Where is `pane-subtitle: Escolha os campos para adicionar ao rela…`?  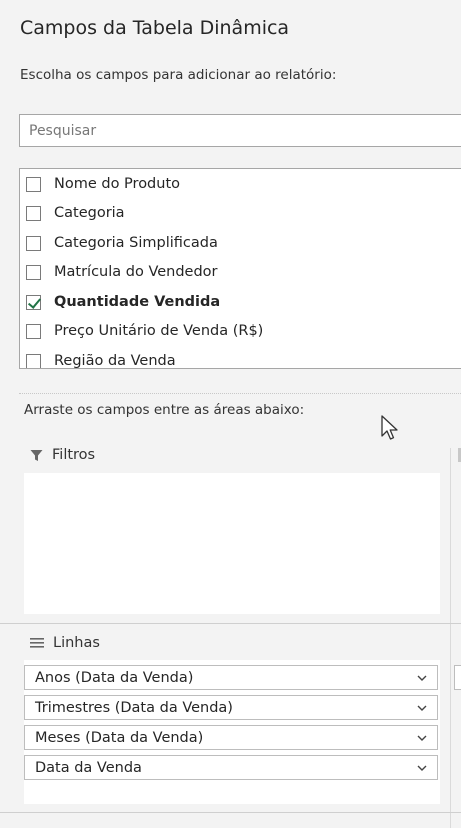 pane-subtitle: Escolha os campos para adicionar ao rela… is located at coordinates (178, 75).